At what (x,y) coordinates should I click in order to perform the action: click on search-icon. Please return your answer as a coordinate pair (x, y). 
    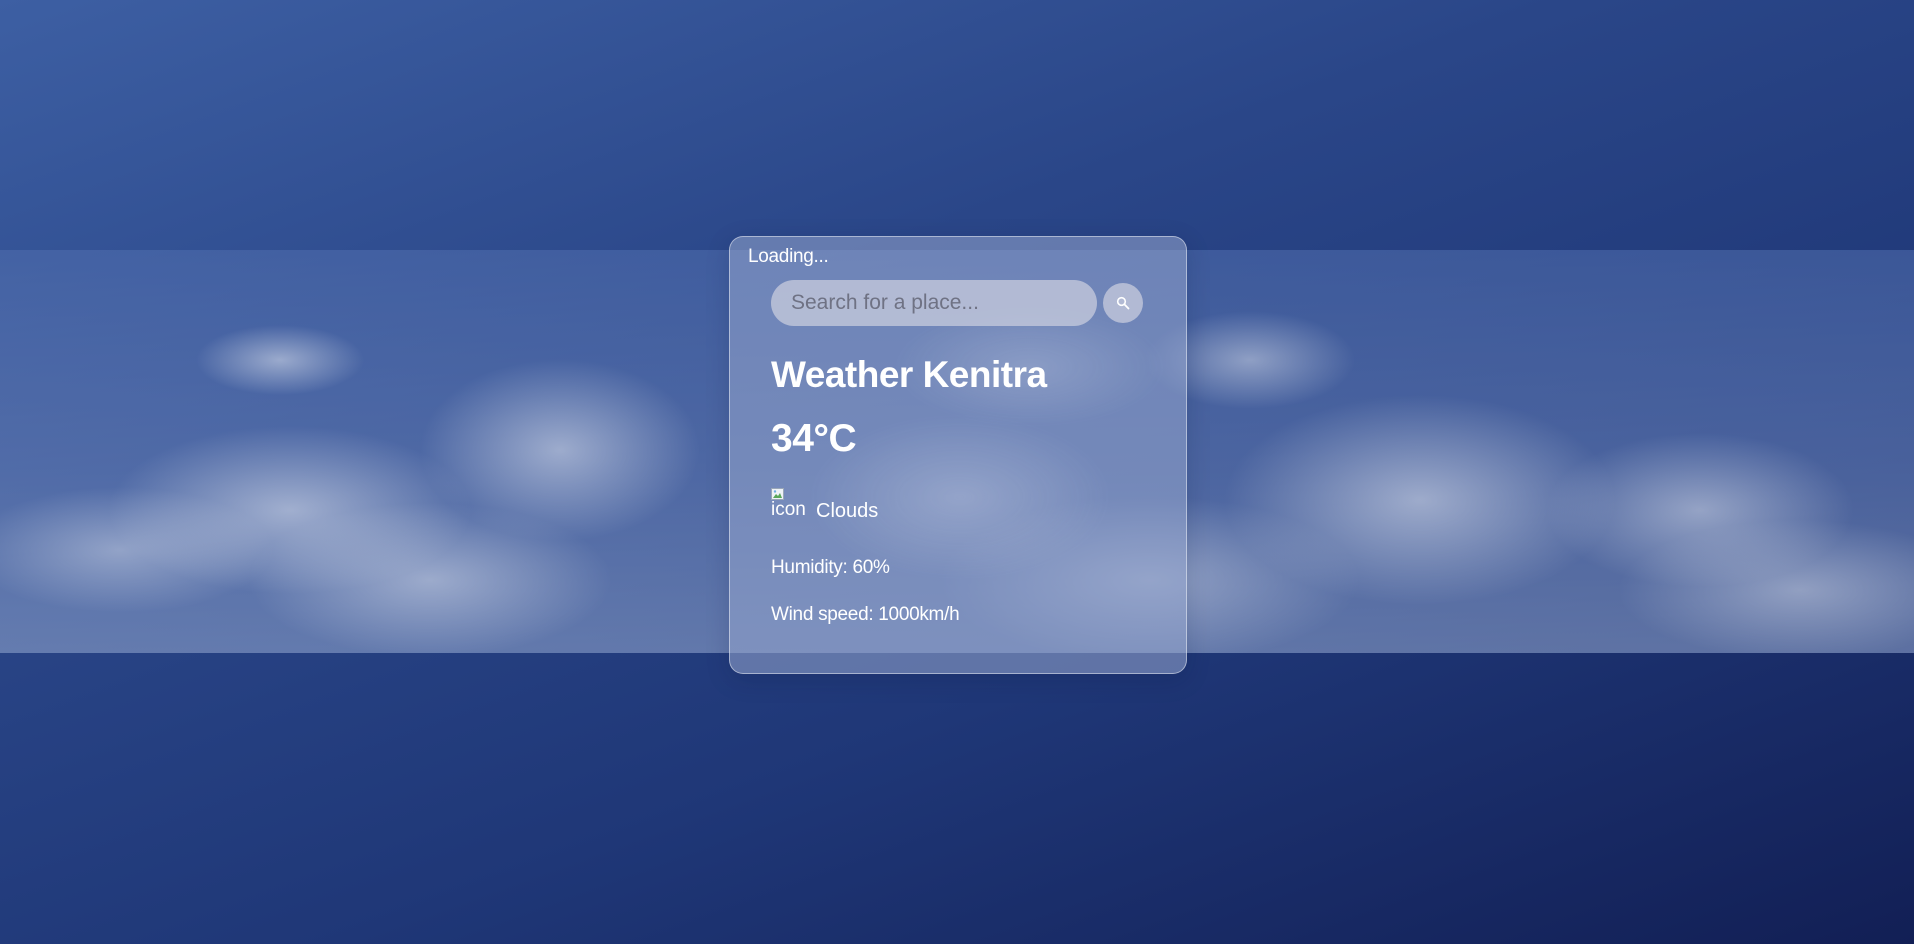
    Looking at the image, I should click on (1123, 303).